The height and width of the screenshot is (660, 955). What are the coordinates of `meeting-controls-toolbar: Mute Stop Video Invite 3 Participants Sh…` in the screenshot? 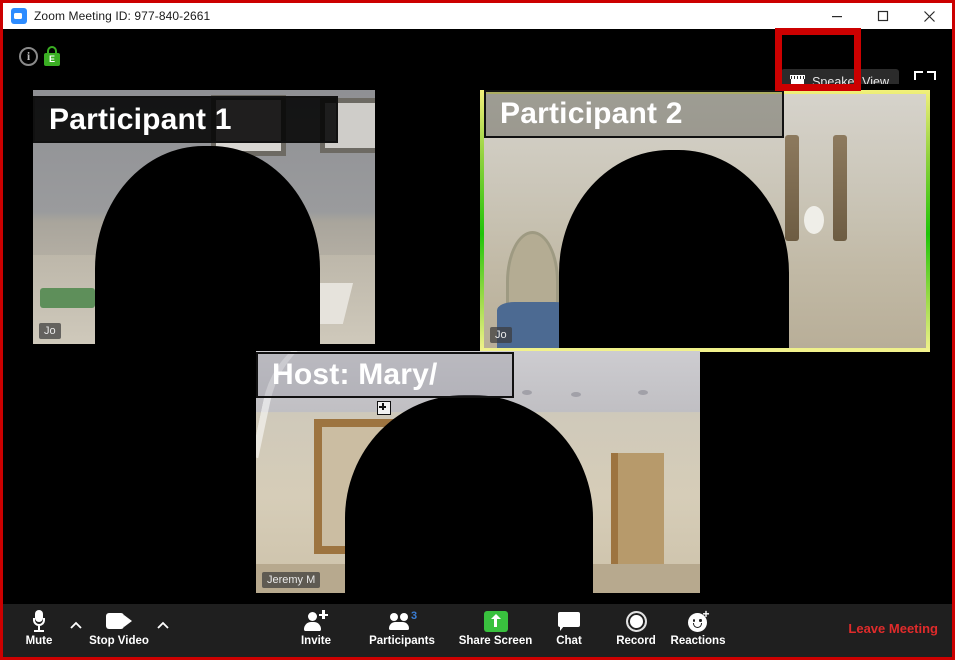 It's located at (477, 630).